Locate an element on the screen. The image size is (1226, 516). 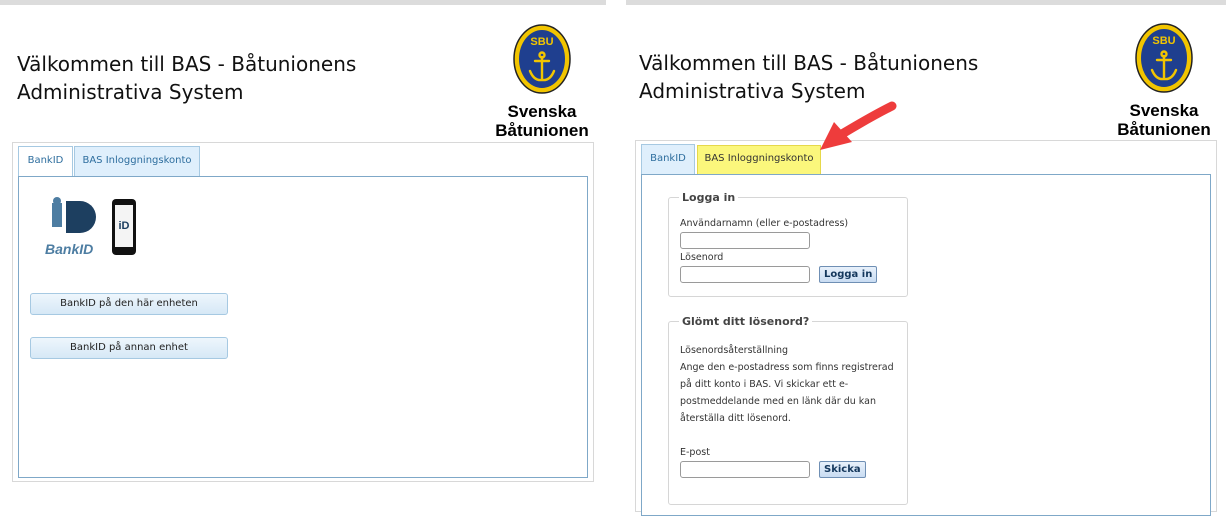
bankid-logo: iD BankID is located at coordinates (90, 227).